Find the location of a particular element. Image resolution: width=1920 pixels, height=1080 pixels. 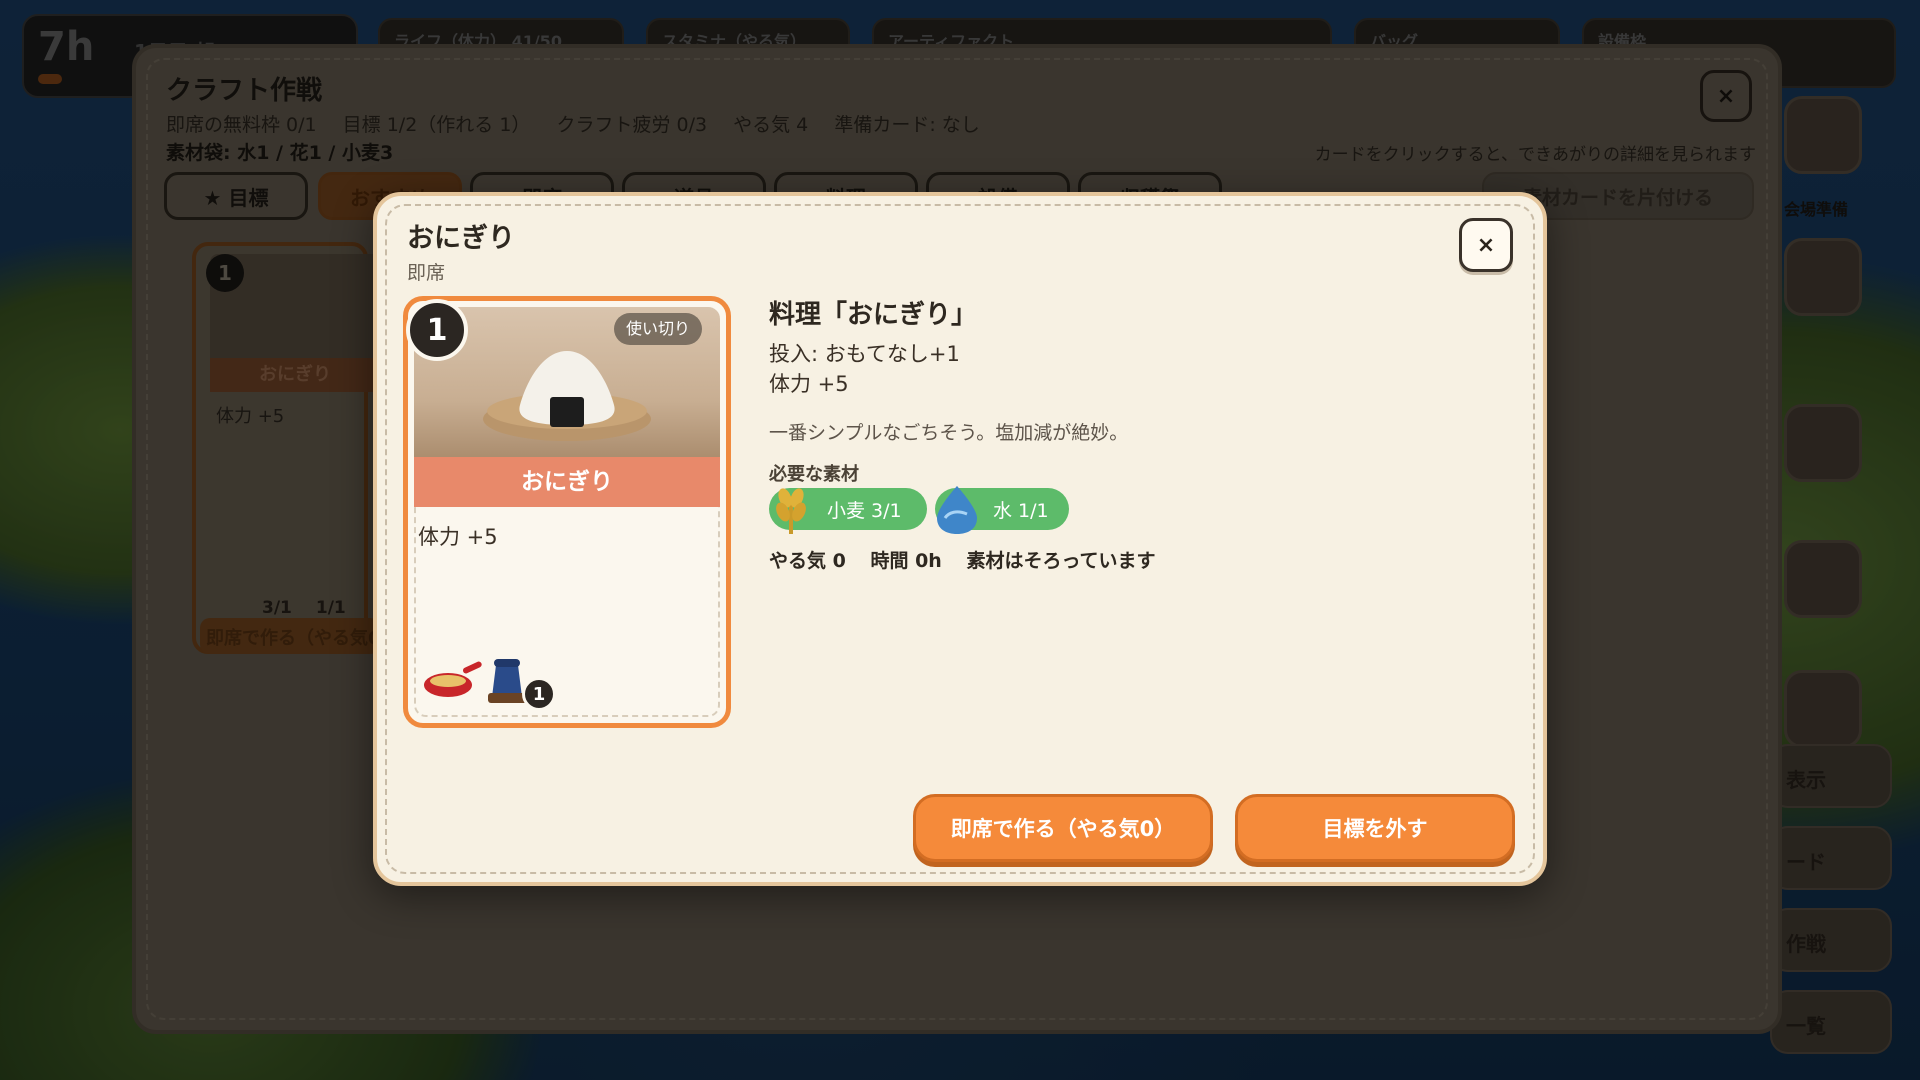

dish-input: 投入: おもてなし+1 is located at coordinates (864, 354).